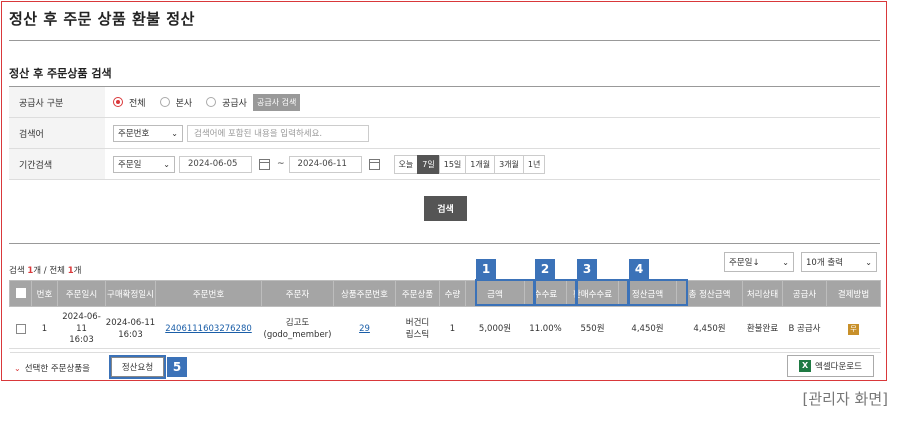 The width and height of the screenshot is (904, 423). Describe the element at coordinates (495, 329) in the screenshot. I see `cell-amount: 5,000원` at that location.